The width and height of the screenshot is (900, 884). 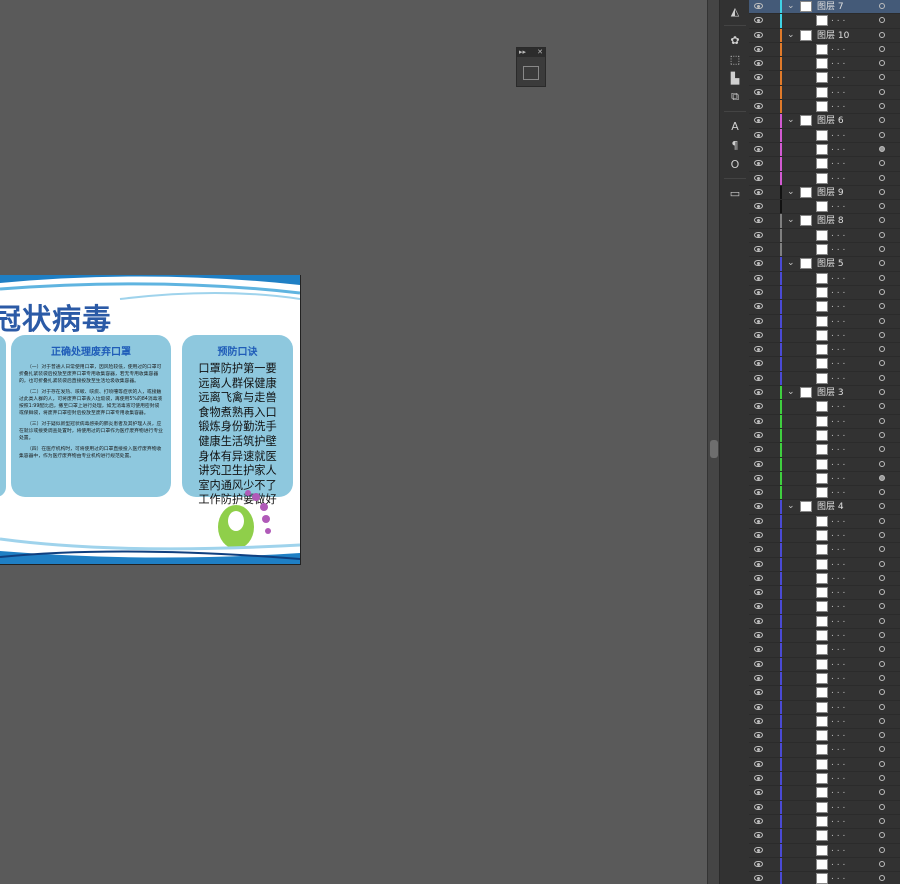 What do you see at coordinates (735, 11) in the screenshot?
I see `shape-builder-icon: ◭` at bounding box center [735, 11].